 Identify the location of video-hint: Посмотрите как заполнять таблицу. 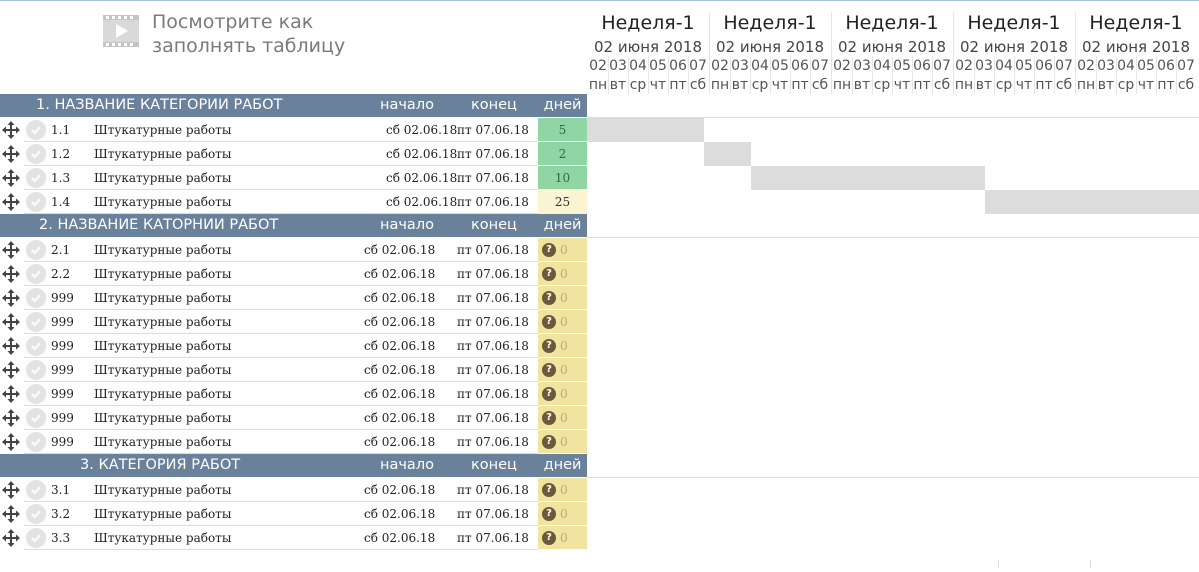
(223, 35).